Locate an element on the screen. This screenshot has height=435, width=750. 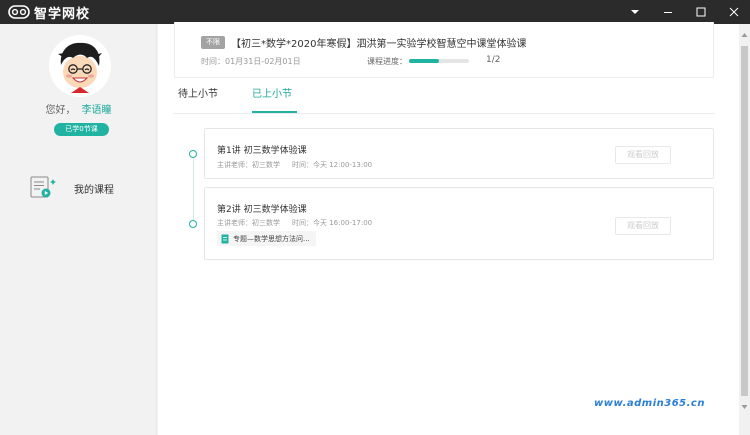
progress-bar is located at coordinates (439, 61).